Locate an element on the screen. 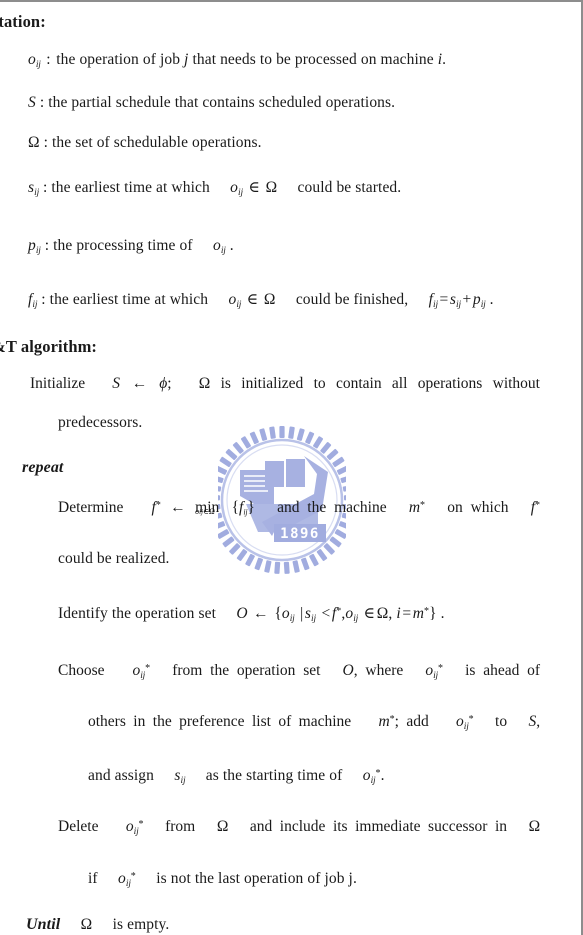  determine-label: Determine is located at coordinates (91, 507).